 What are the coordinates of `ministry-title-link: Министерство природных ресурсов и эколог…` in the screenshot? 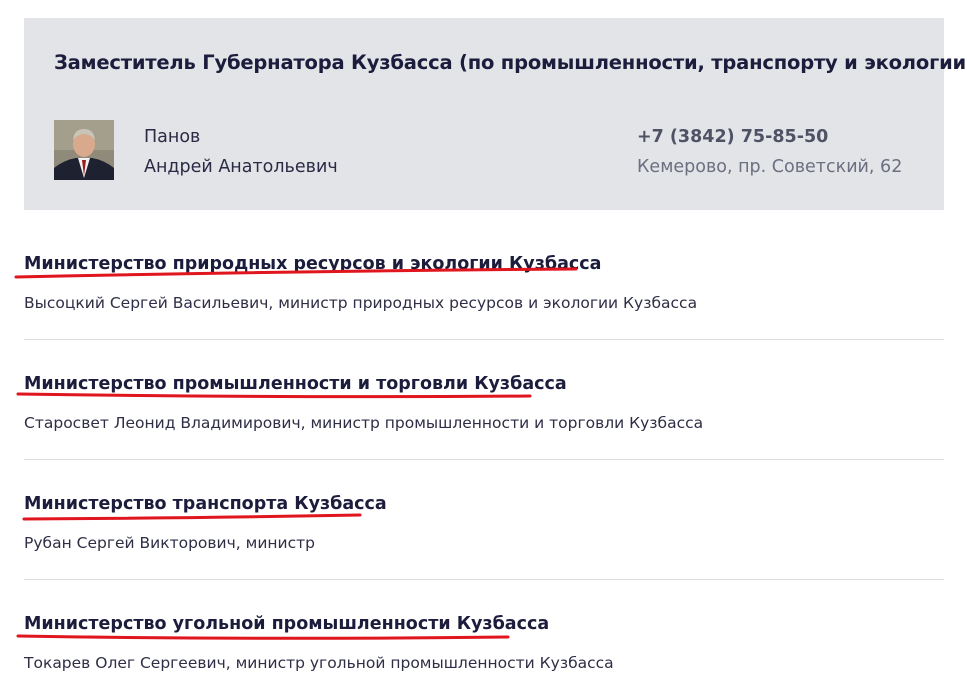 It's located at (312, 264).